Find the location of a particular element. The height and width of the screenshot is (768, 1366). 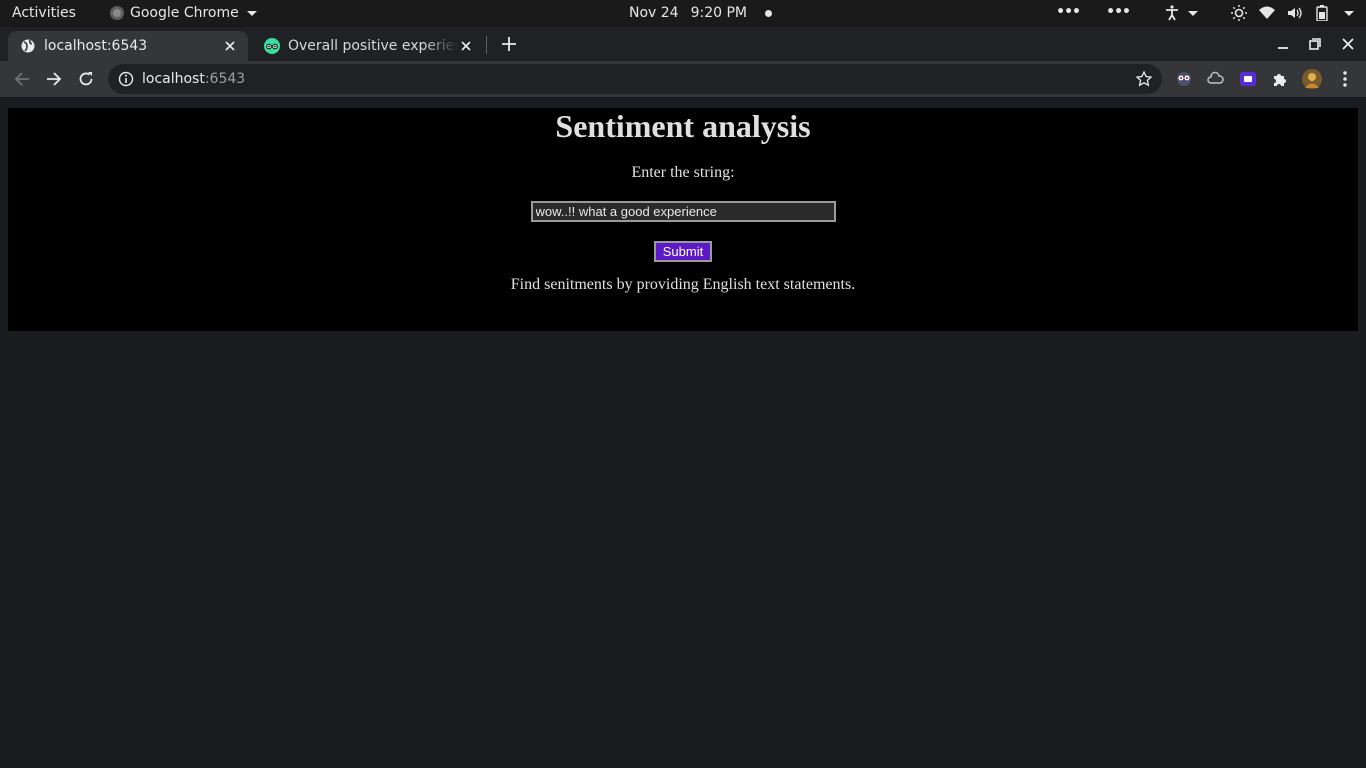

app-menu: Google Chrome is located at coordinates (183, 13).